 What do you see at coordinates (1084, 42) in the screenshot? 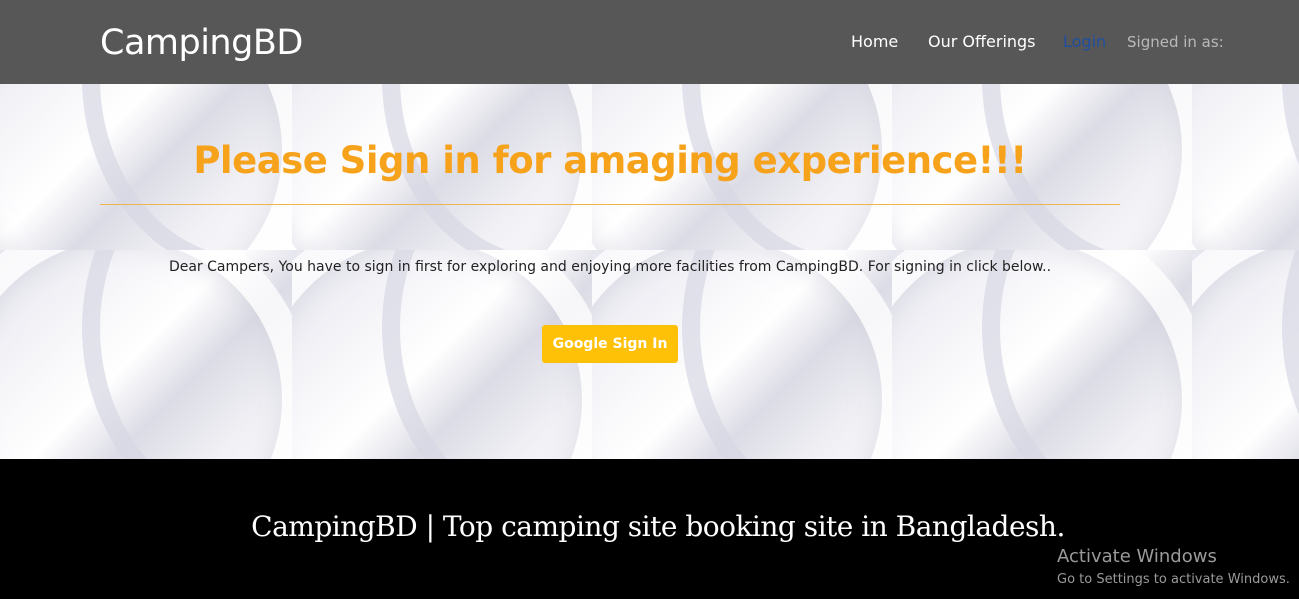
I see `nav-login-link: Login` at bounding box center [1084, 42].